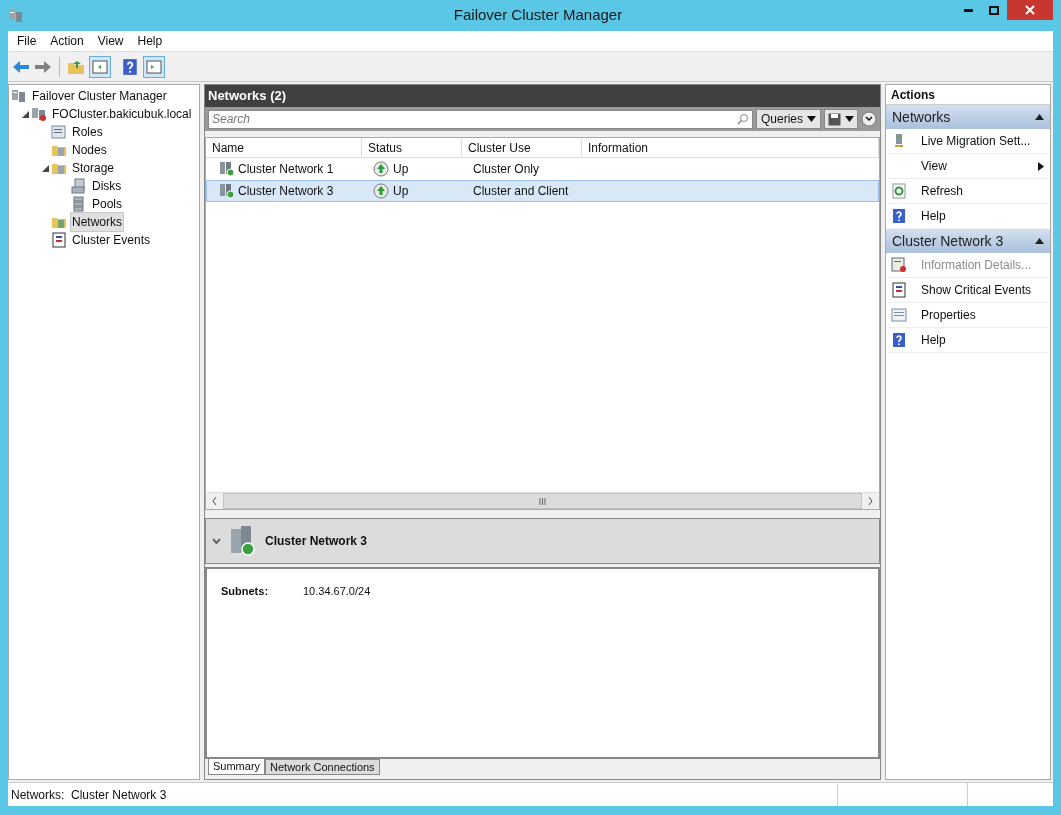 The height and width of the screenshot is (815, 1061). Describe the element at coordinates (284, 147) in the screenshot. I see `column-header: Name` at that location.